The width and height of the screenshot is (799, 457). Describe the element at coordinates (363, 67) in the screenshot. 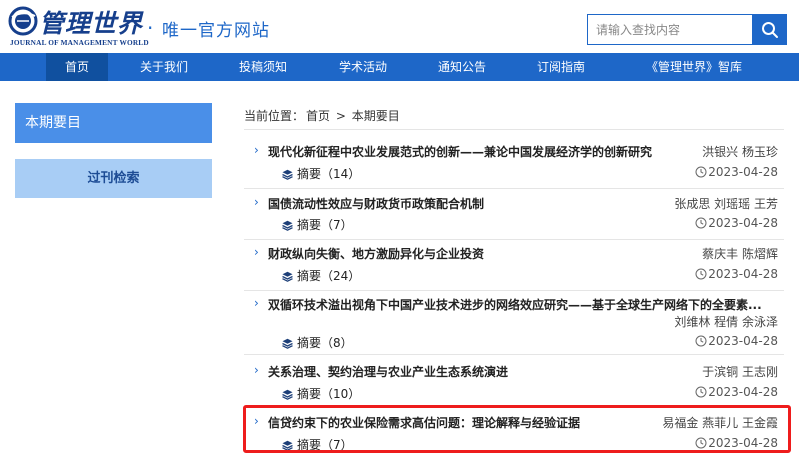

I see `nav-item-academic: 学术活动` at that location.